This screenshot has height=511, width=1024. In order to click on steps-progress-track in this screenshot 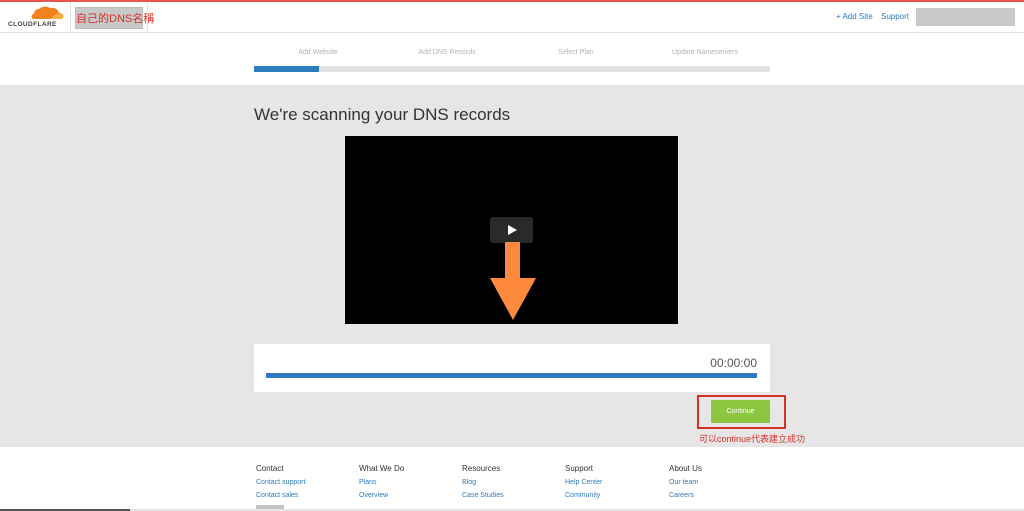, I will do `click(512, 69)`.